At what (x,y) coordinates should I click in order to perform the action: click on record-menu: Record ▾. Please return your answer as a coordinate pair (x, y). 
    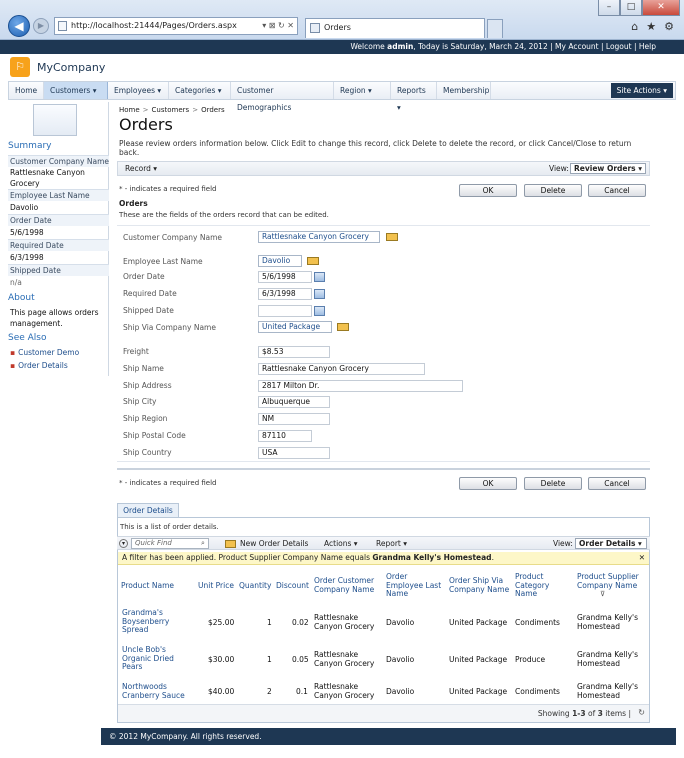
    Looking at the image, I should click on (141, 168).